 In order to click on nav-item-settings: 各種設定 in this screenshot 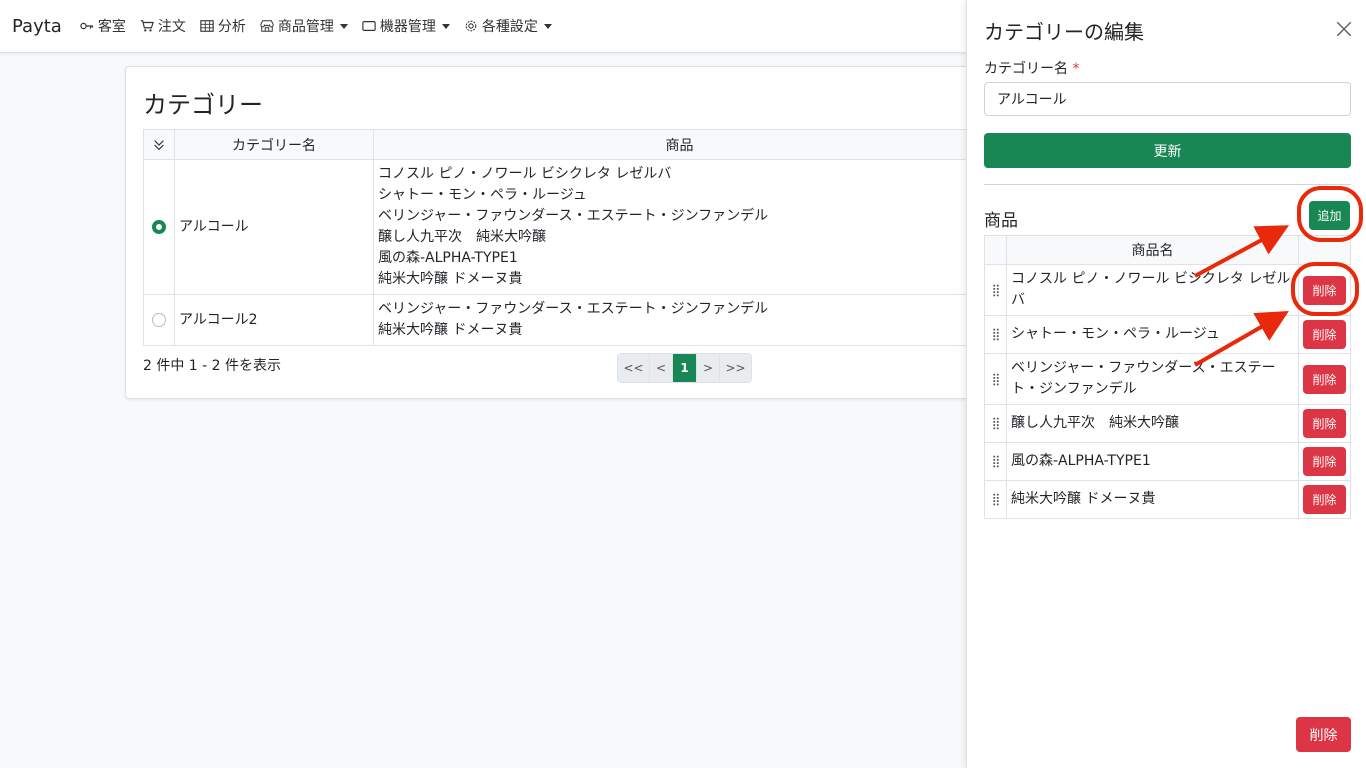, I will do `click(508, 26)`.